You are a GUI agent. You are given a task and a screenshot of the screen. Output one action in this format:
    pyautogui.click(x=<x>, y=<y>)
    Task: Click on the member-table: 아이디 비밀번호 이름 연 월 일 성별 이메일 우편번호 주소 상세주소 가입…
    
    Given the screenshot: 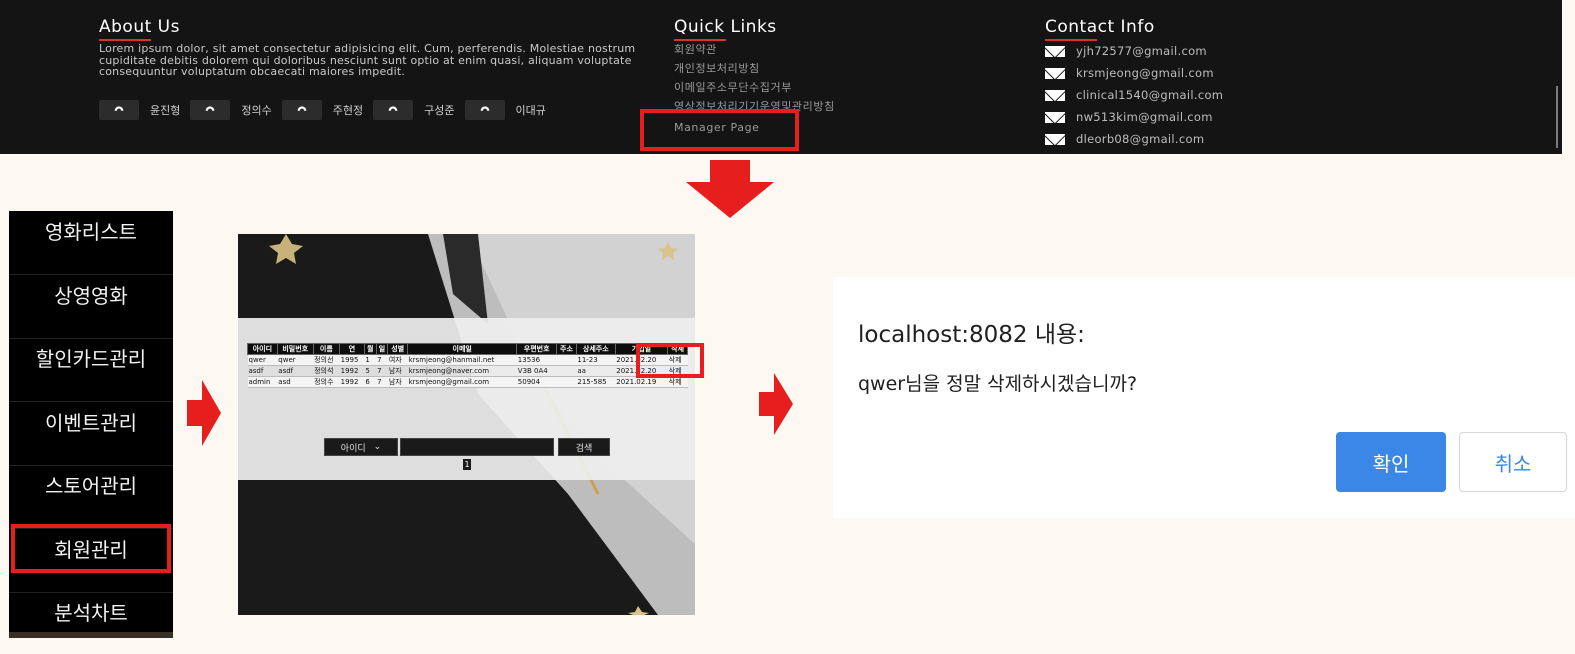 What is the action you would take?
    pyautogui.click(x=467, y=365)
    